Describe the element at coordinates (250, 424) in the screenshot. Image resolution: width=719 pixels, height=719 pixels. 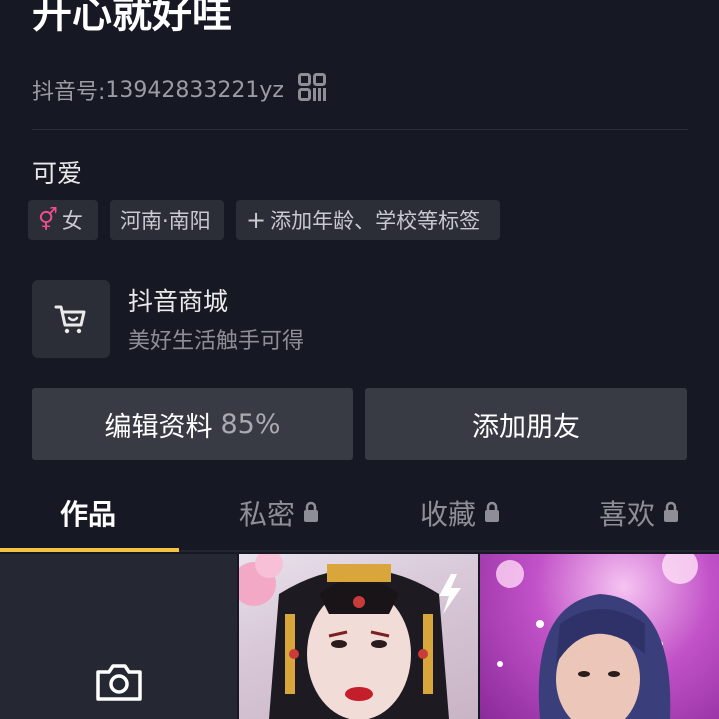
I see `profile-completion-percent: 85%` at that location.